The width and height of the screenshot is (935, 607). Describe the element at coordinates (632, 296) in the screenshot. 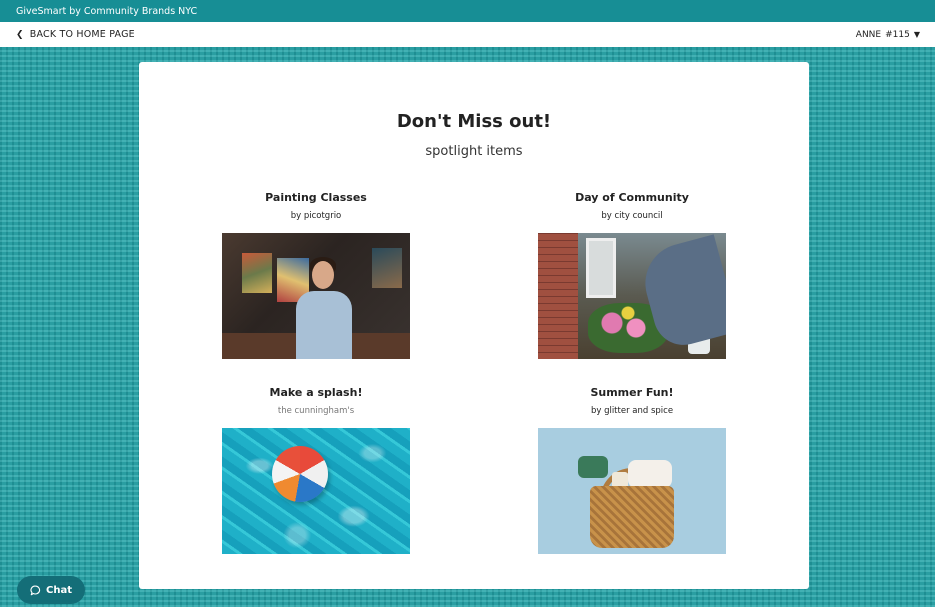

I see `item-photo-gardening` at that location.